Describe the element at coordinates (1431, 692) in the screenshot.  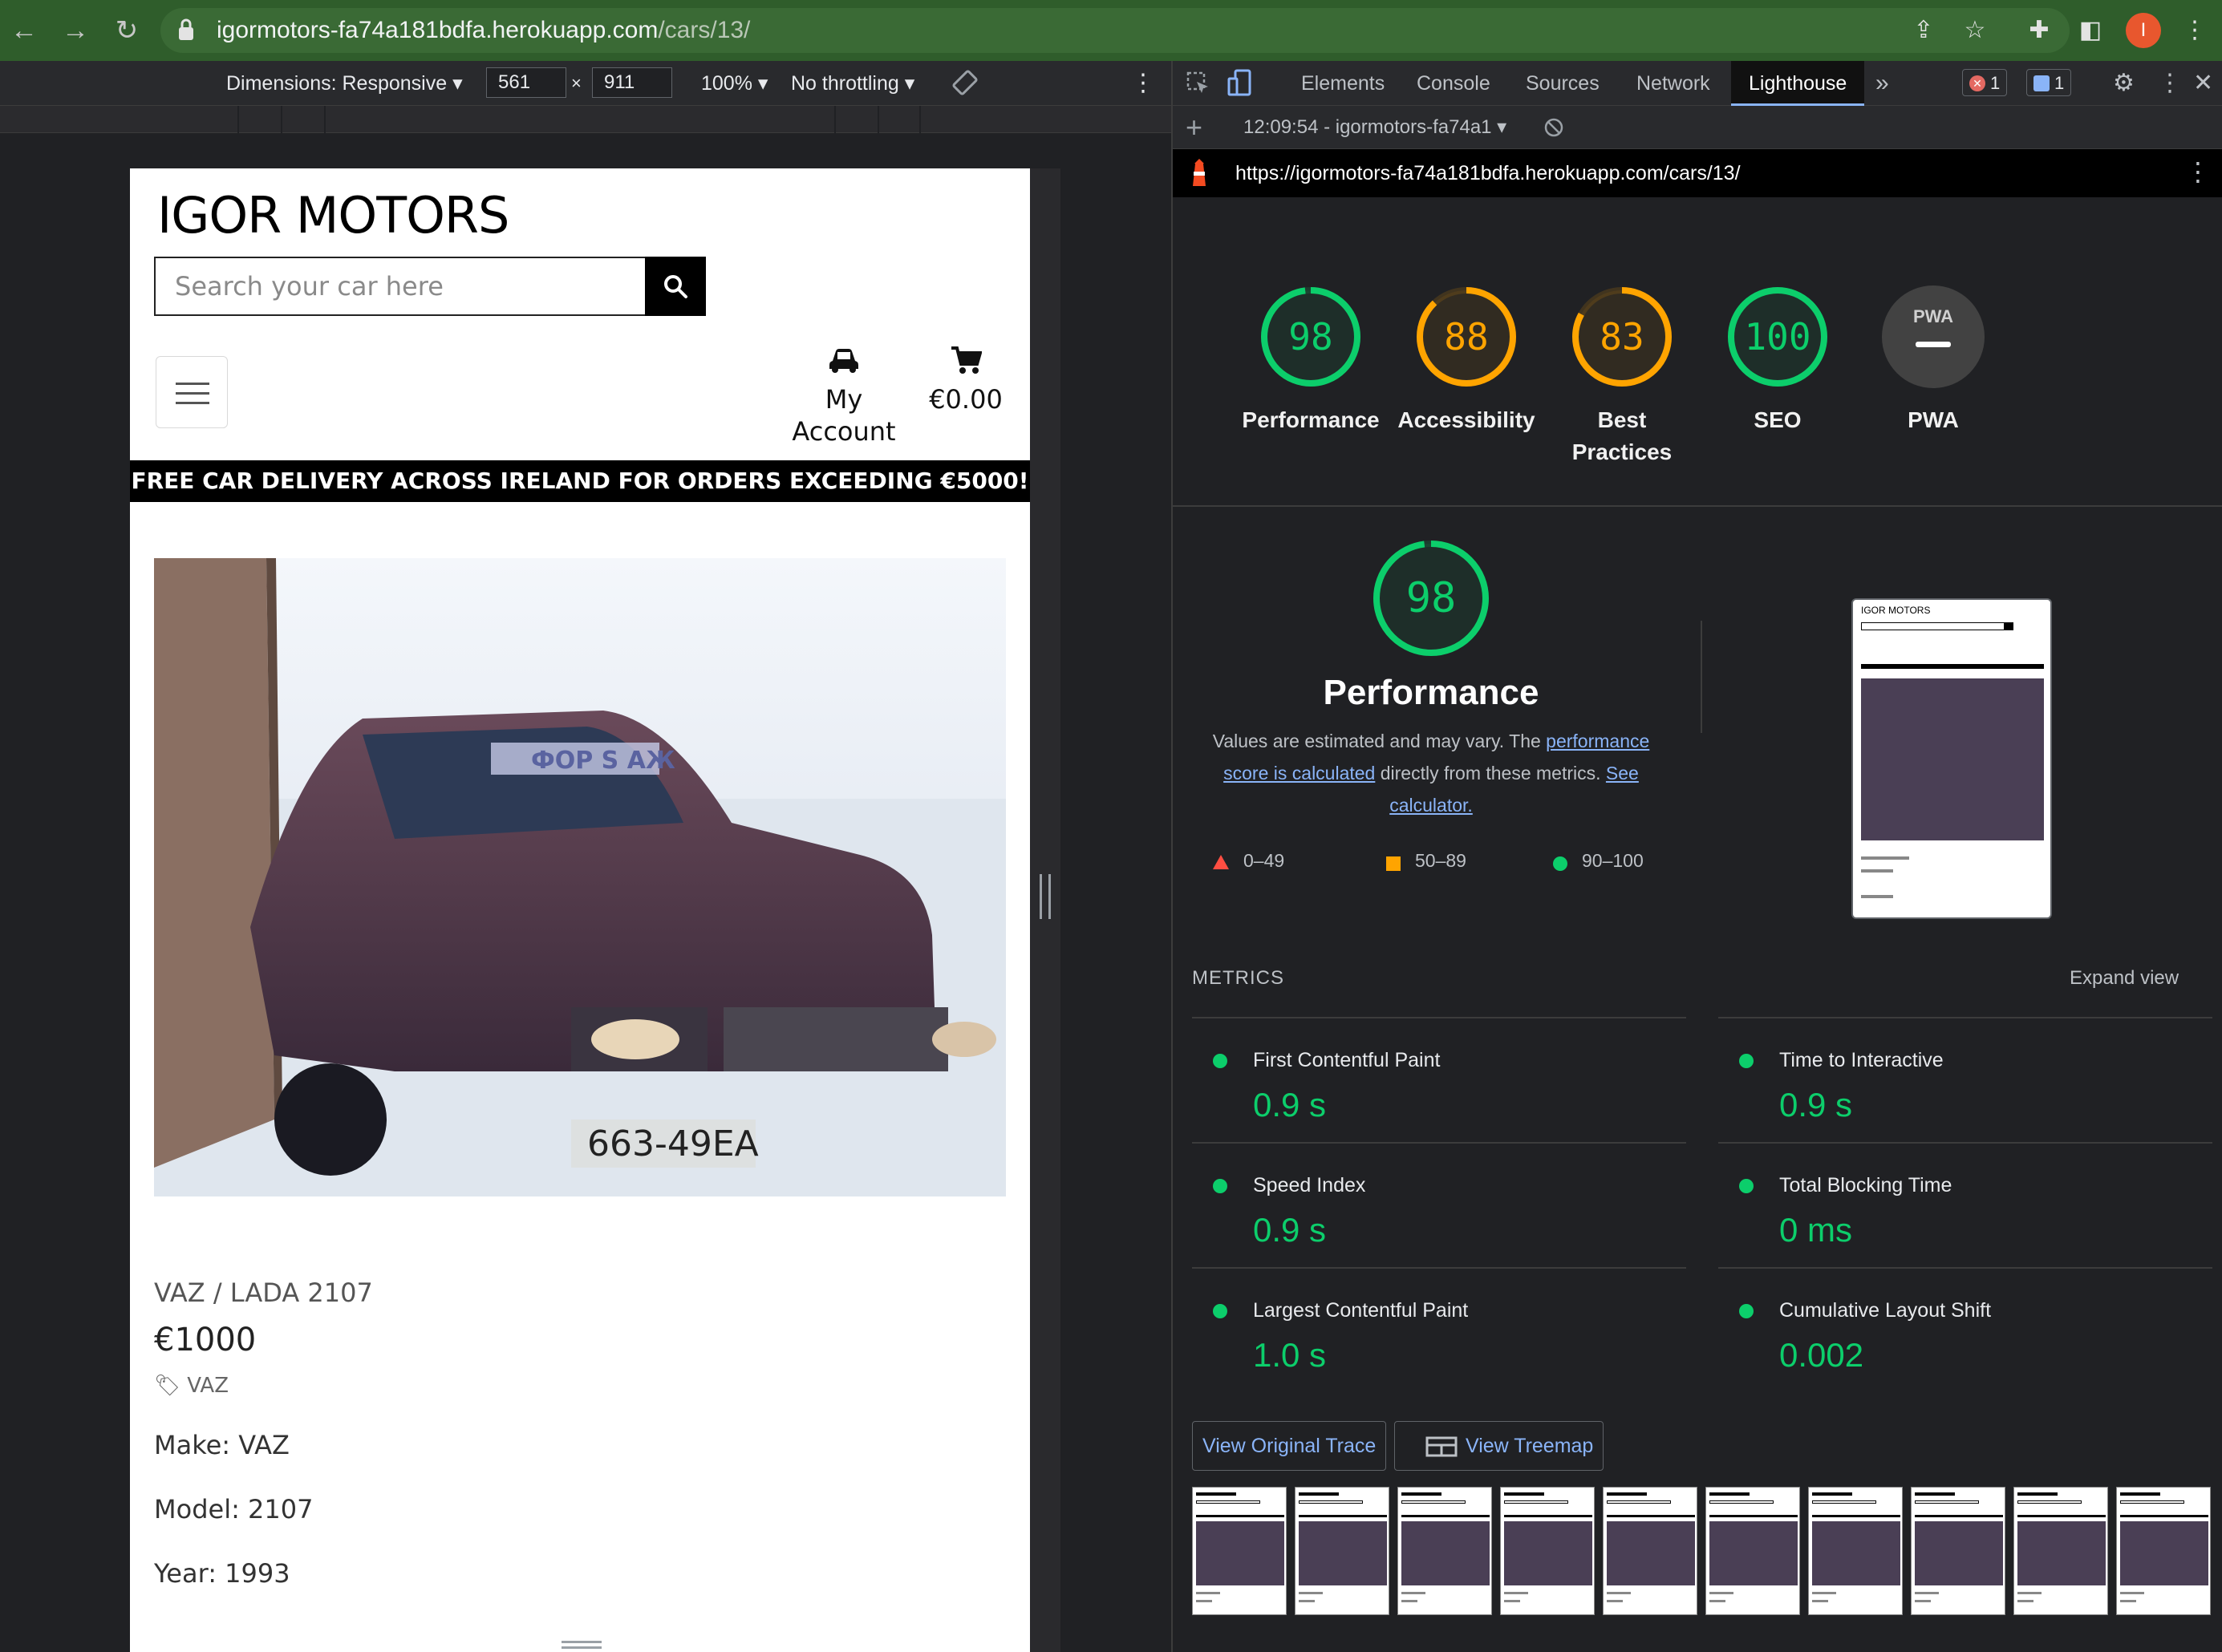
I see `performance-title: Performance` at that location.